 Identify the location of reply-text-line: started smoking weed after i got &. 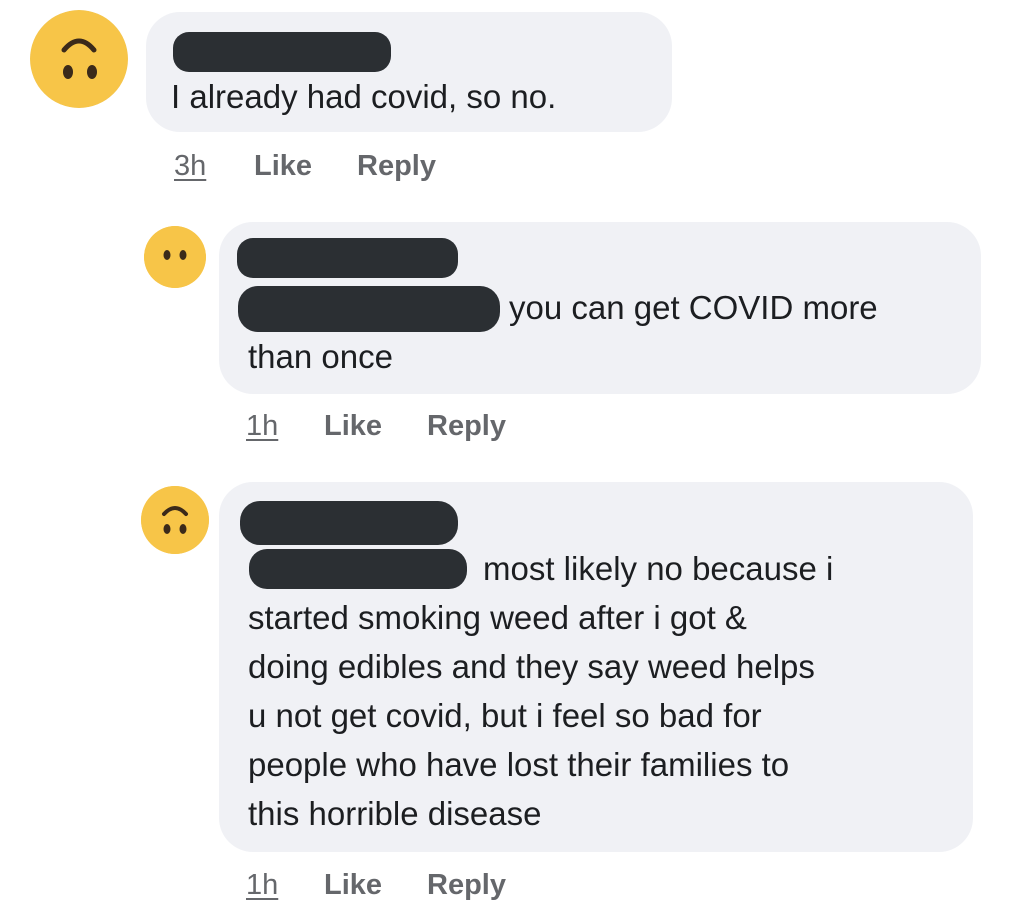
(497, 617).